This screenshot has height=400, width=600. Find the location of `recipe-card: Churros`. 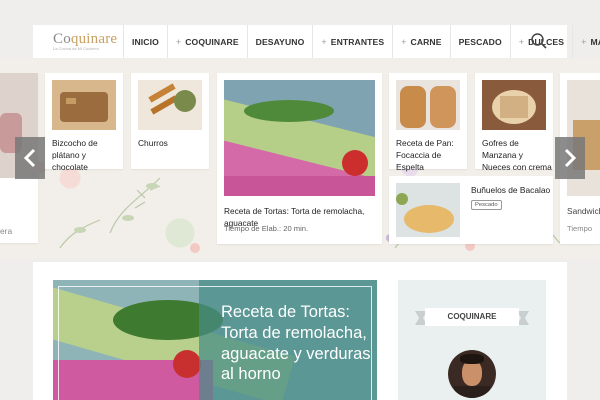

recipe-card: Churros is located at coordinates (170, 121).